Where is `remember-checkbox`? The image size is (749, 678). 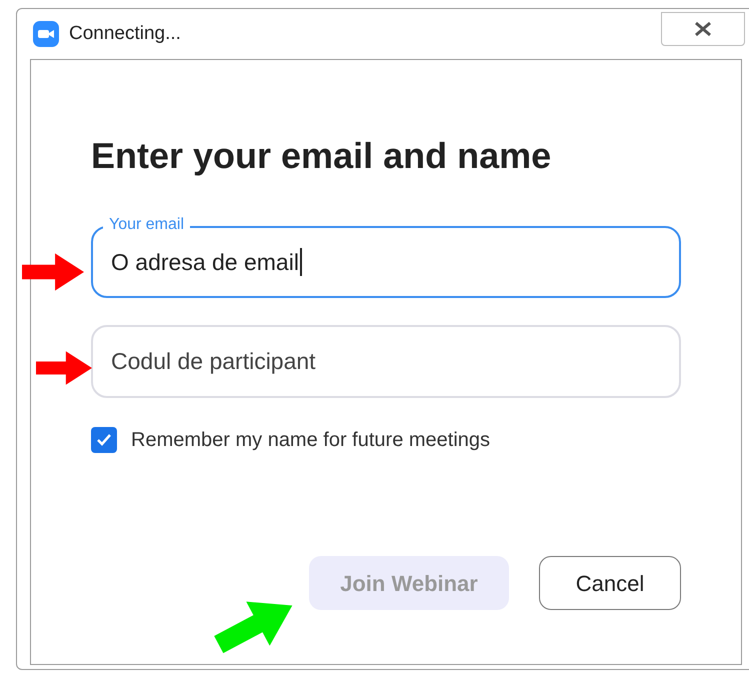
remember-checkbox is located at coordinates (104, 440).